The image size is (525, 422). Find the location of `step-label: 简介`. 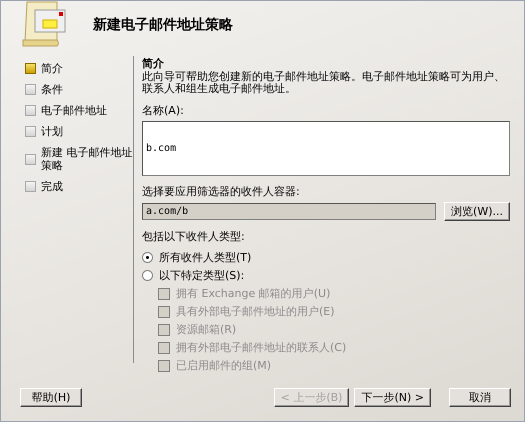

step-label: 简介 is located at coordinates (52, 68).